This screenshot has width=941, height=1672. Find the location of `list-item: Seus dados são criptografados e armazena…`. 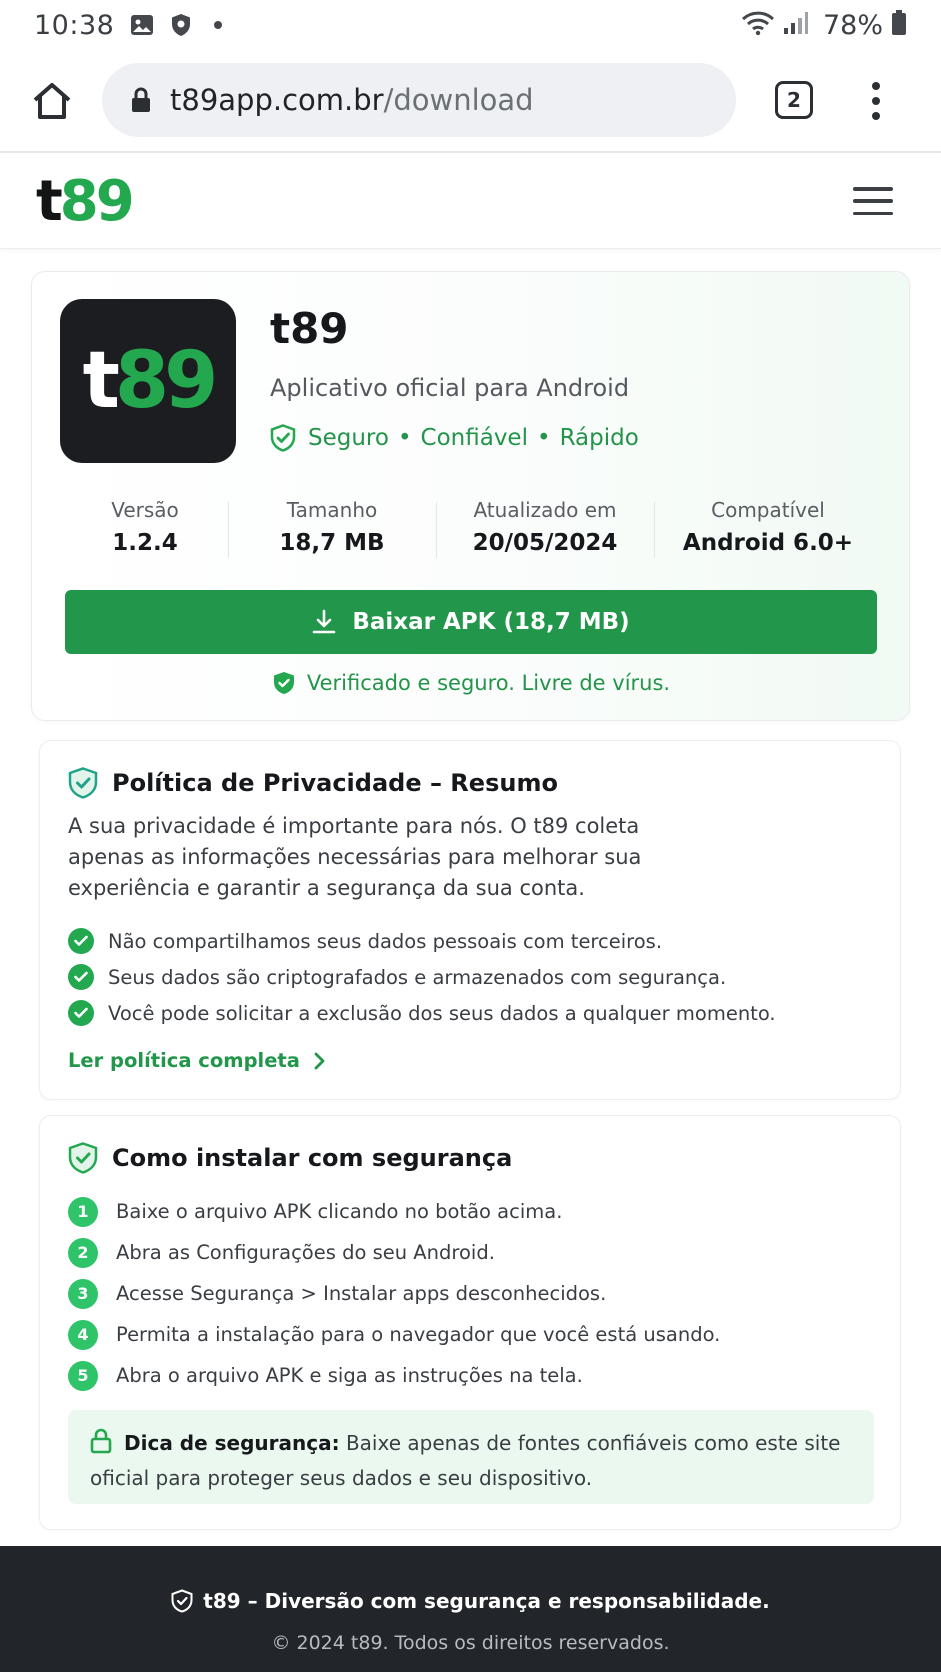

list-item: Seus dados são criptografados e armazena… is located at coordinates (422, 977).